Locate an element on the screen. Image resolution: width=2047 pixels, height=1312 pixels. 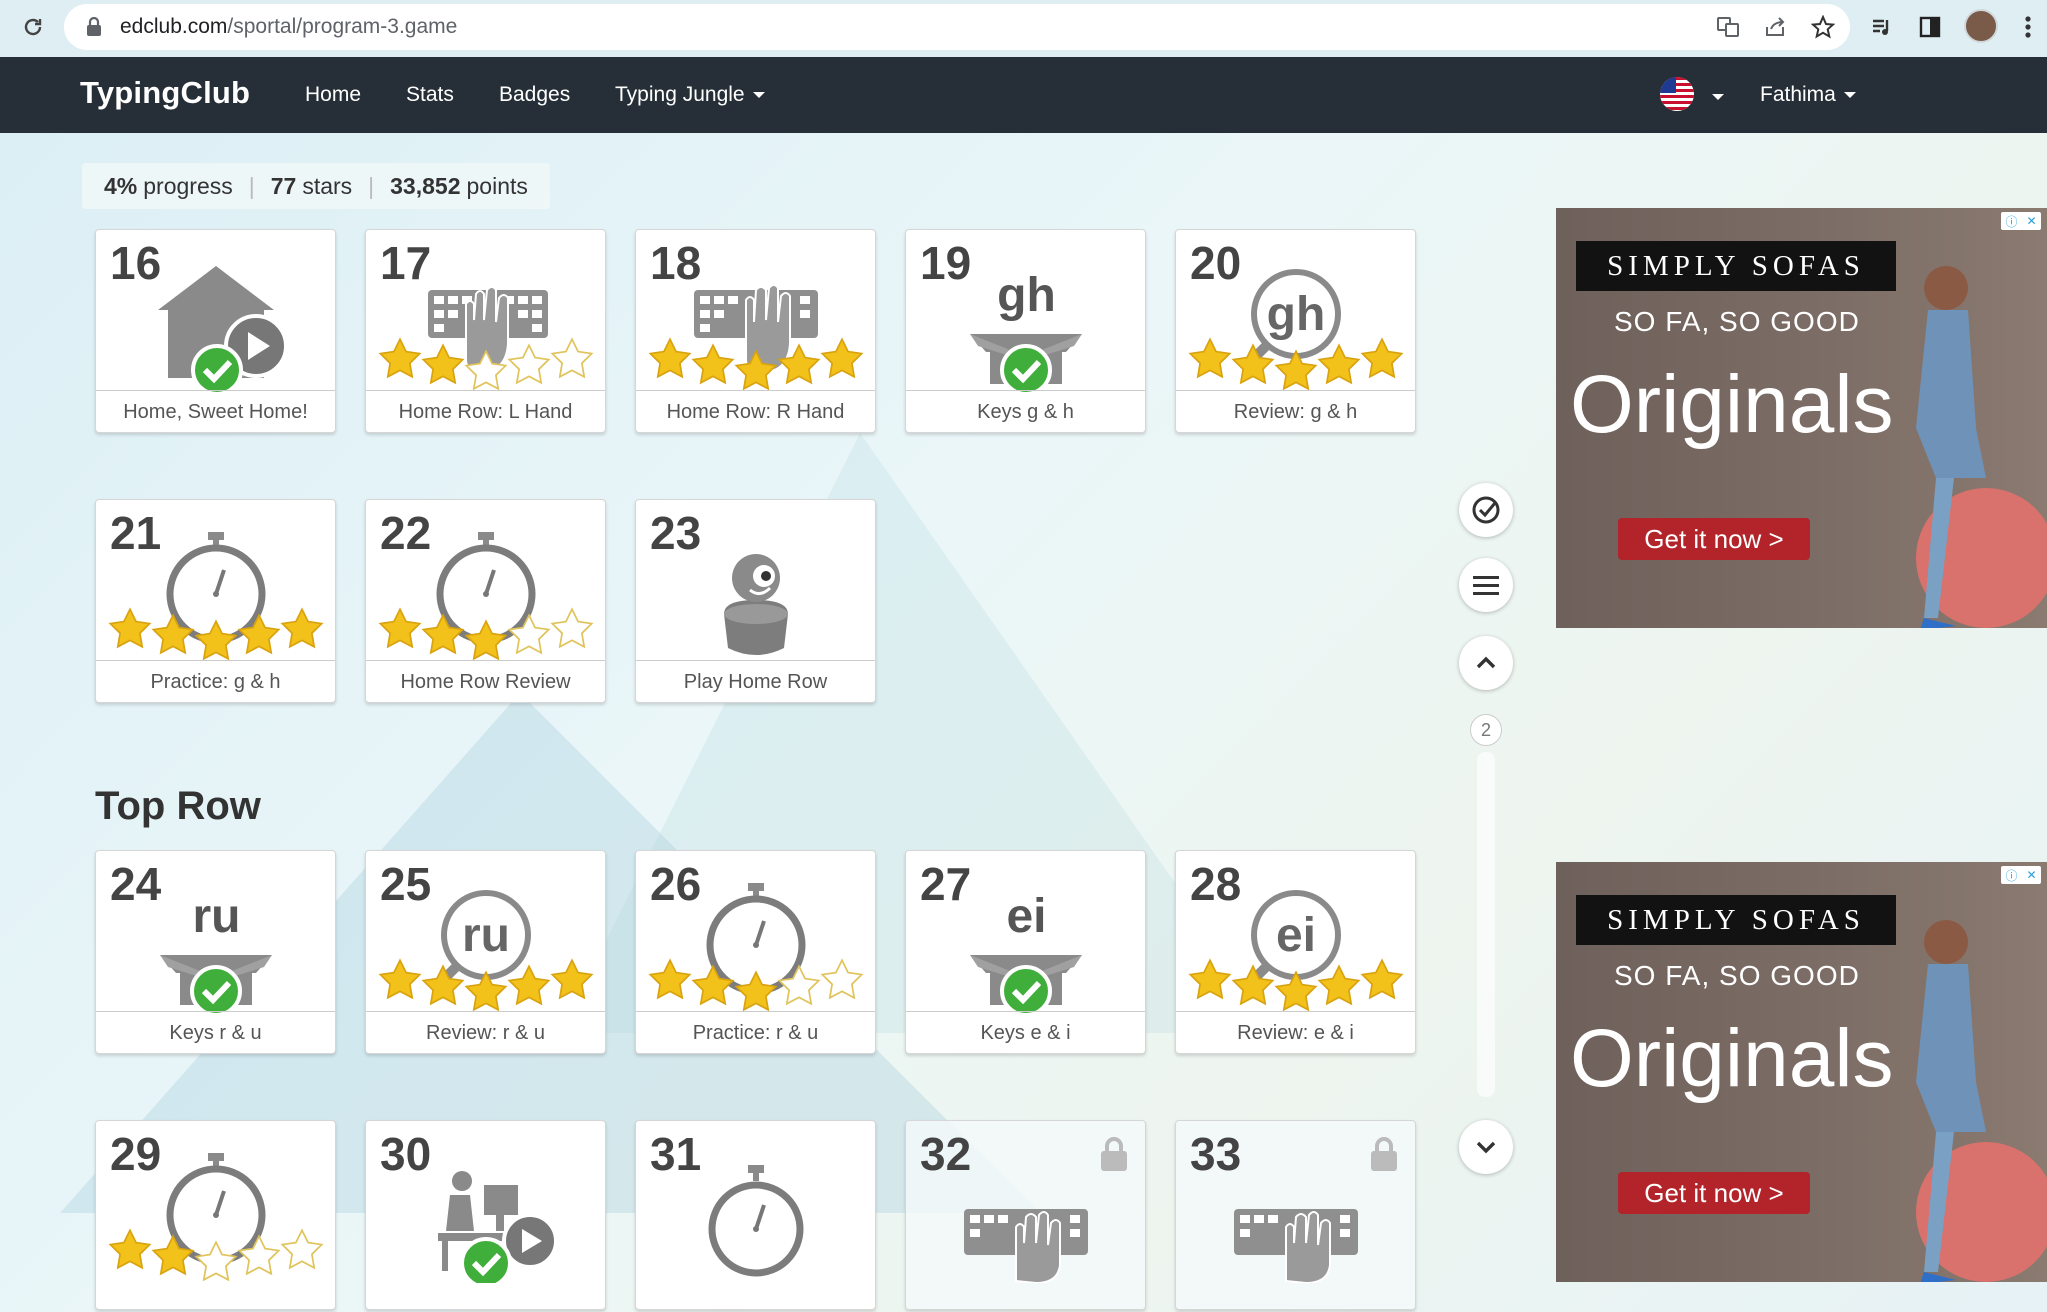
address-bar: edclub.com/sportal/program-3.game is located at coordinates (957, 27).